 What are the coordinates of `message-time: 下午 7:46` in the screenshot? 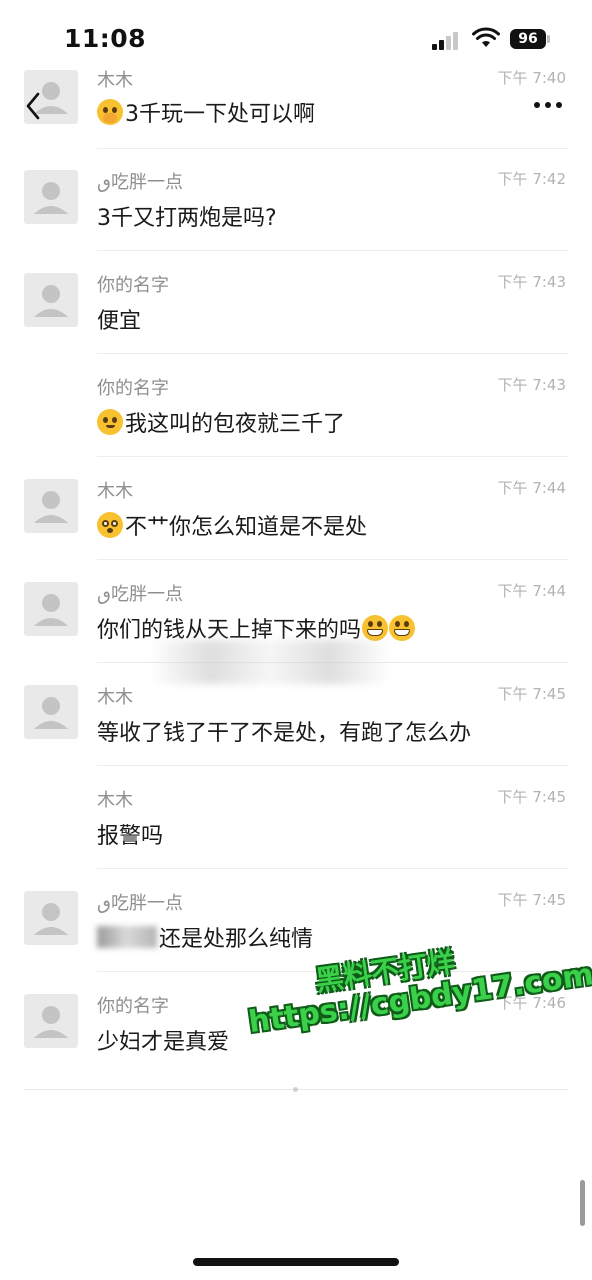 It's located at (531, 1003).